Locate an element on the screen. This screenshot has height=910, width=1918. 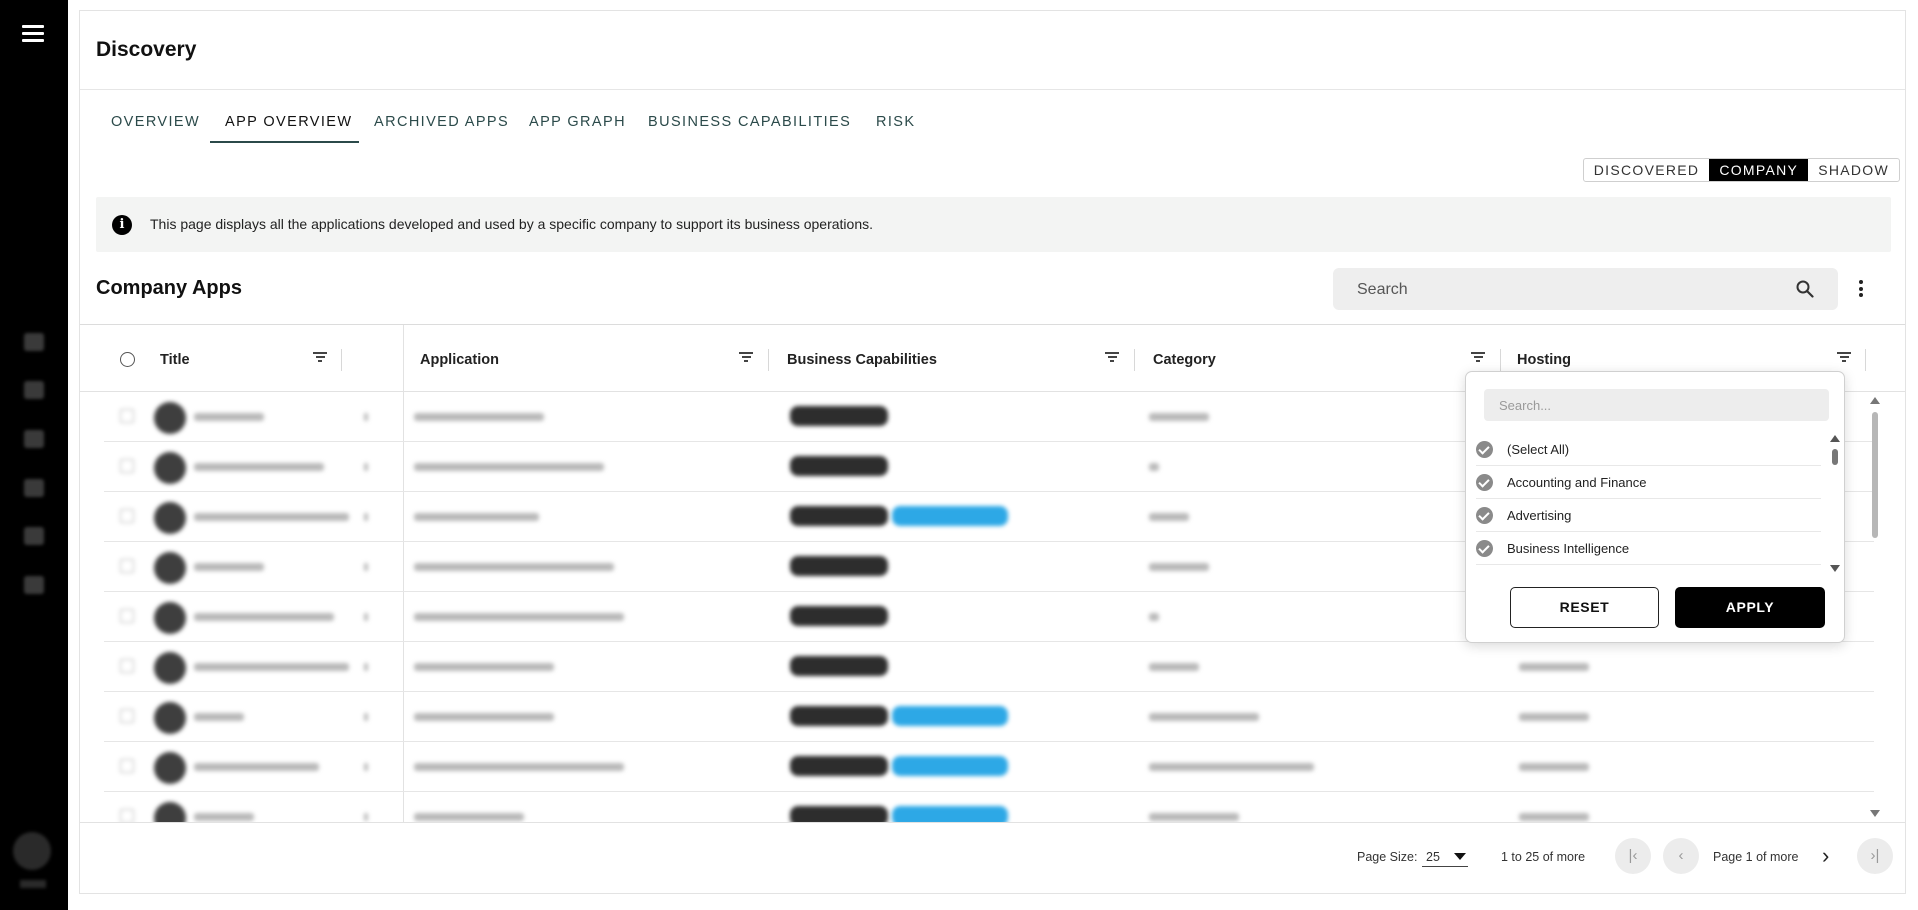
column-header-category: Category is located at coordinates (1184, 360).